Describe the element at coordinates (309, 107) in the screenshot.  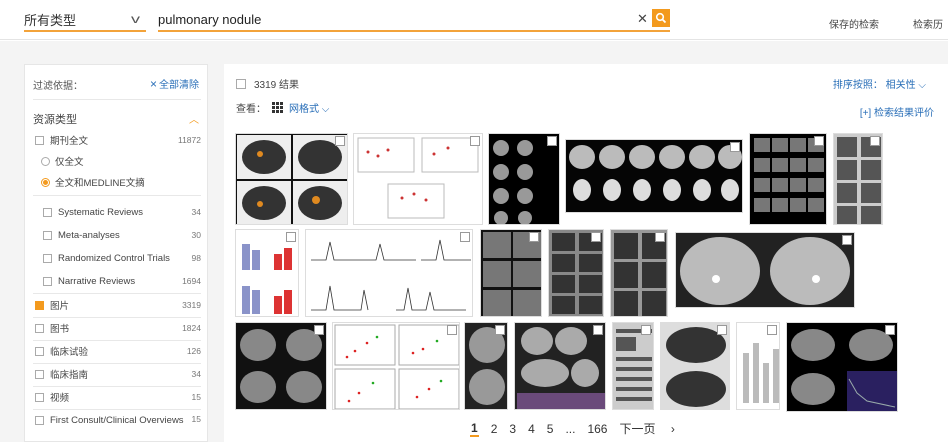
I see `view-mode-dropdown: 网格式 ⌵` at that location.